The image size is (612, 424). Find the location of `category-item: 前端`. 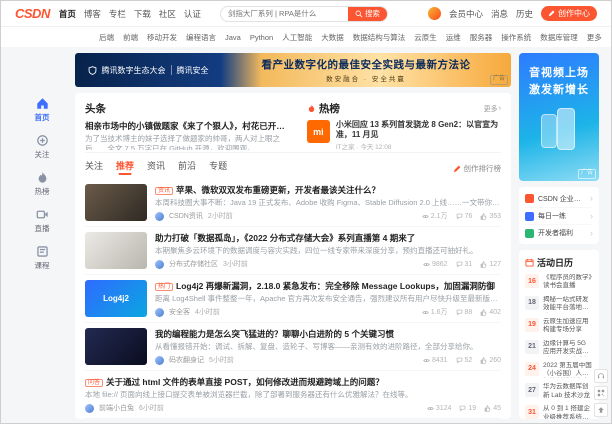

category-item: 前端 is located at coordinates (130, 37).